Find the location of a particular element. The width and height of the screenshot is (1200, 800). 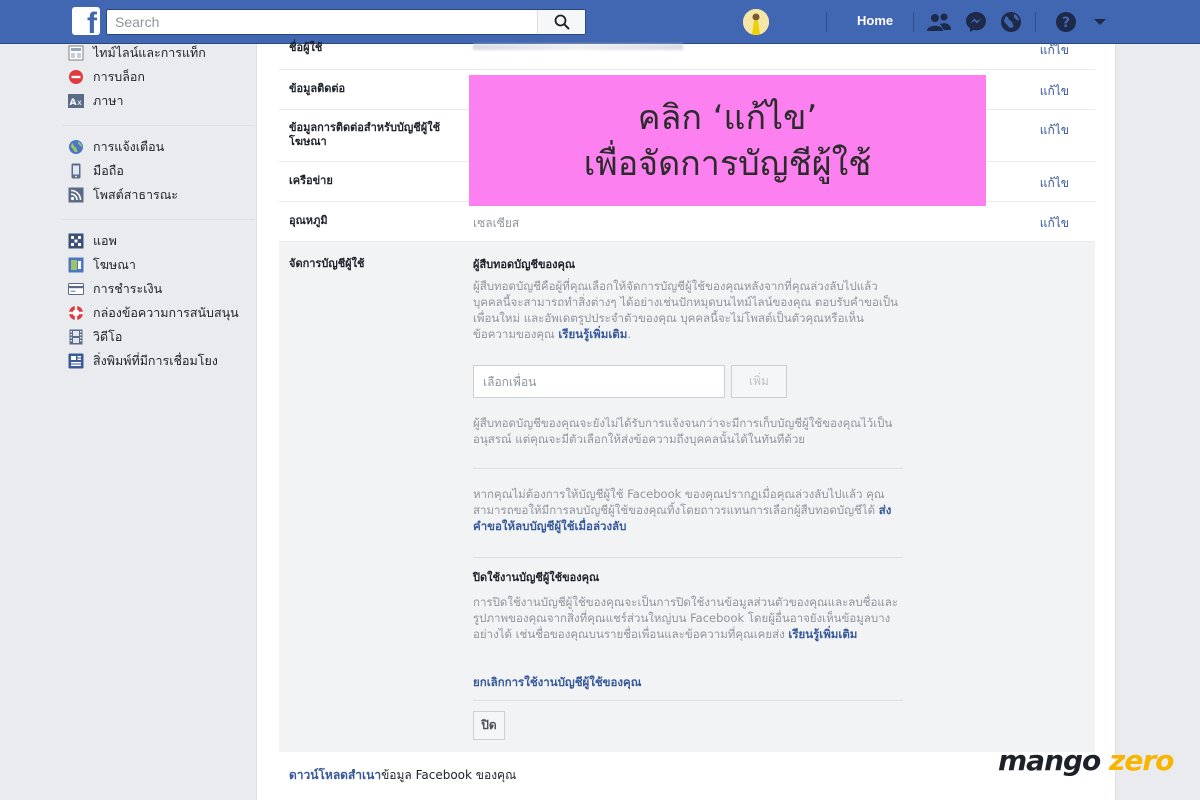

sidebar-item-blocking: การบล็อก is located at coordinates (158, 77).